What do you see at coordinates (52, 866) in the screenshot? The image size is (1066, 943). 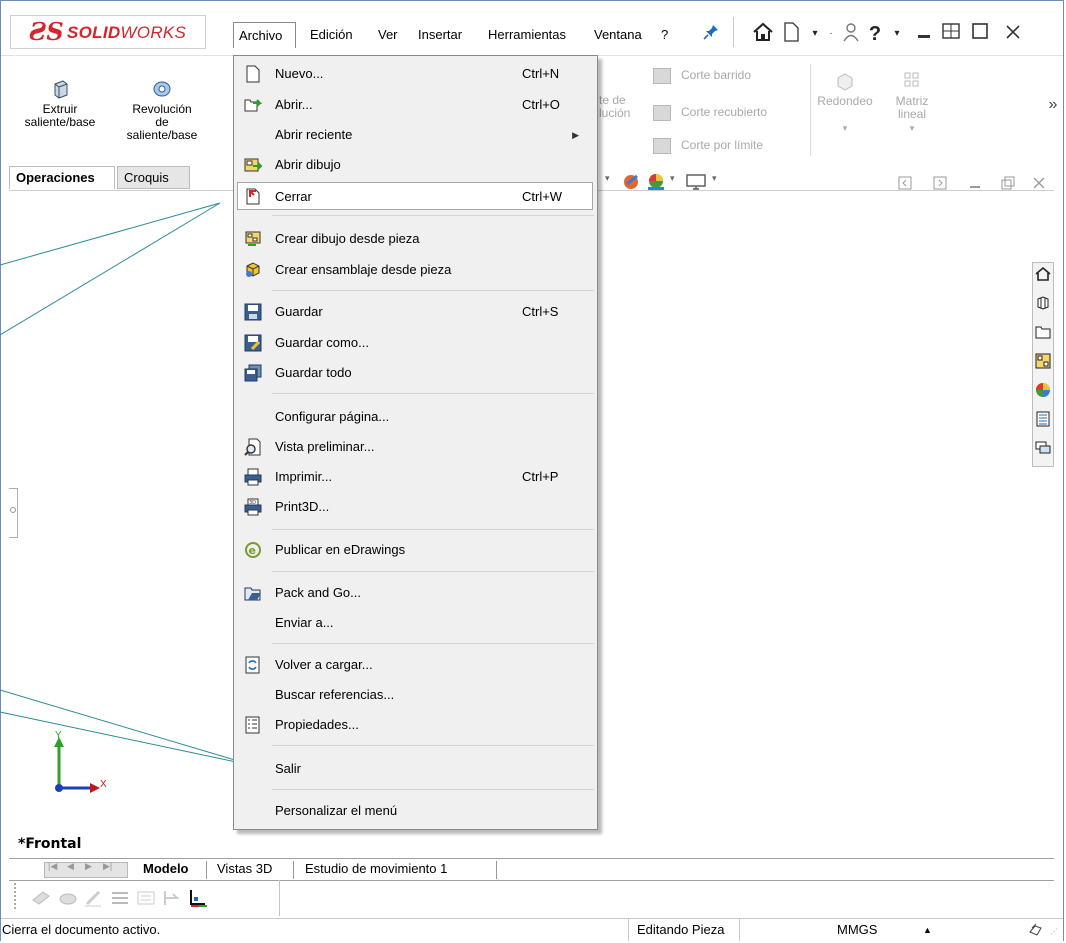 I see `tab-scroll-first-icon: |◀` at bounding box center [52, 866].